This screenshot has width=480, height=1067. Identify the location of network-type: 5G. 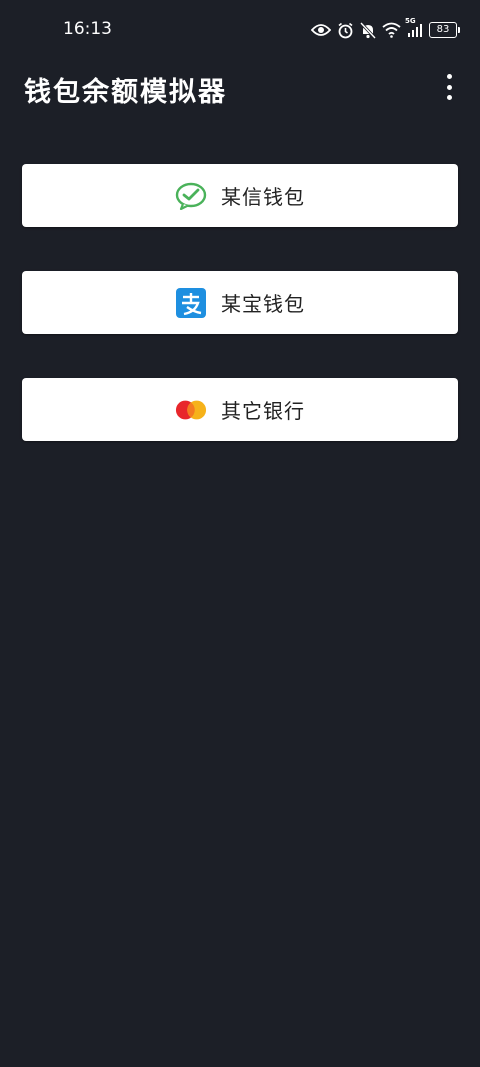
(410, 21).